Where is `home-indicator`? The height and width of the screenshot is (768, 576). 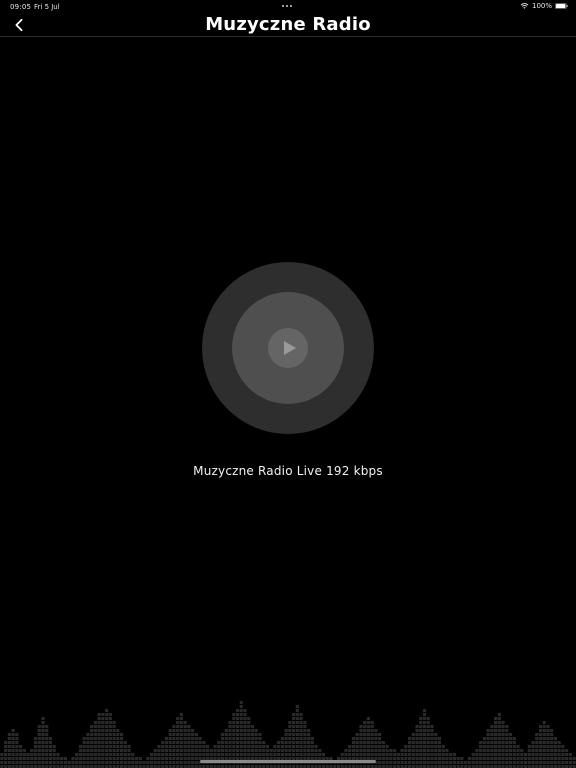 home-indicator is located at coordinates (288, 761).